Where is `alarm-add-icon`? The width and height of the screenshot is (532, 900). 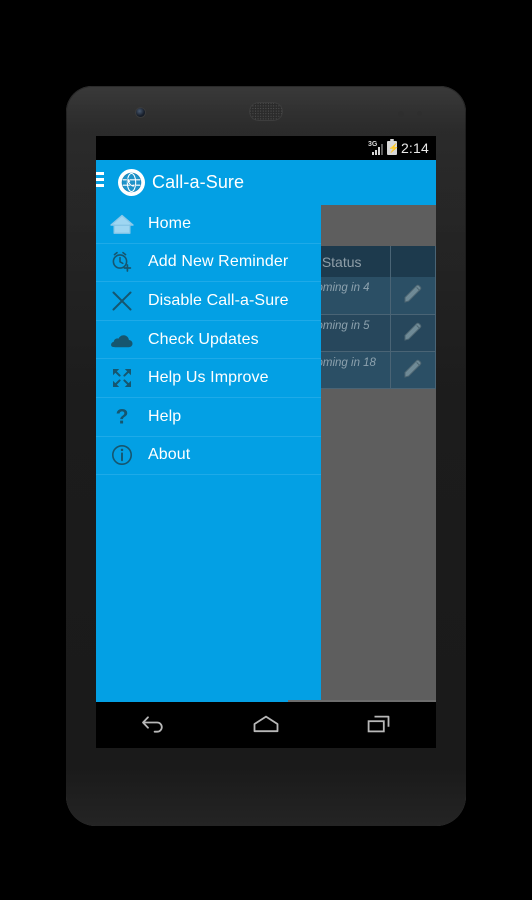 alarm-add-icon is located at coordinates (122, 262).